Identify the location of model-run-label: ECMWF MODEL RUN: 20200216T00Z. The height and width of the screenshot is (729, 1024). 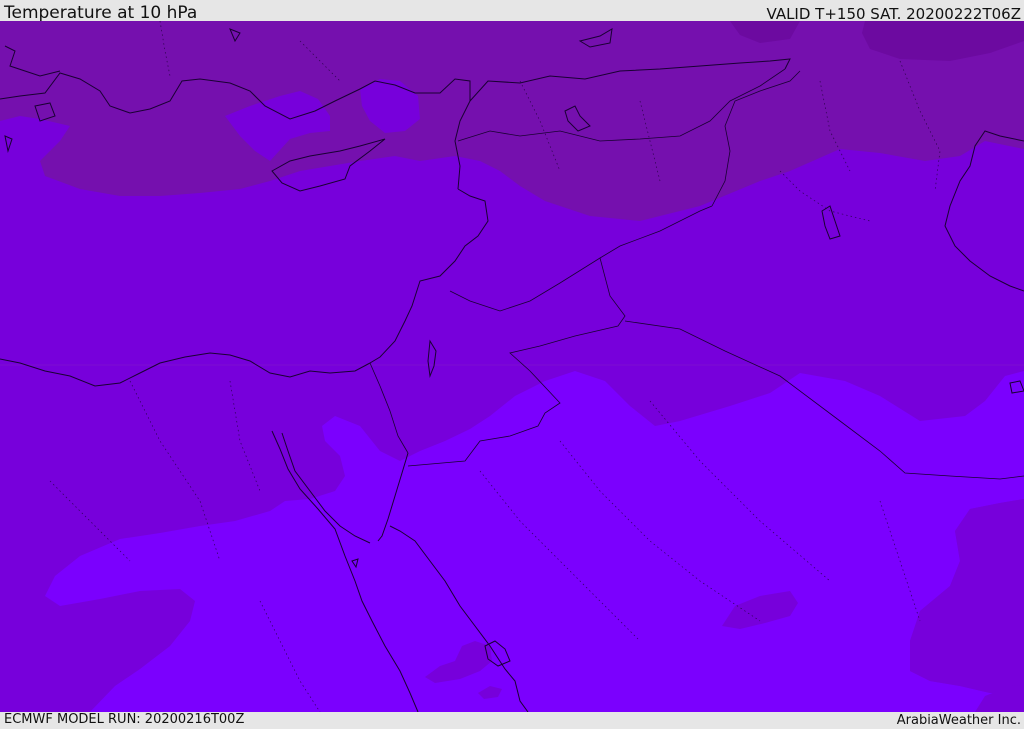
(124, 719).